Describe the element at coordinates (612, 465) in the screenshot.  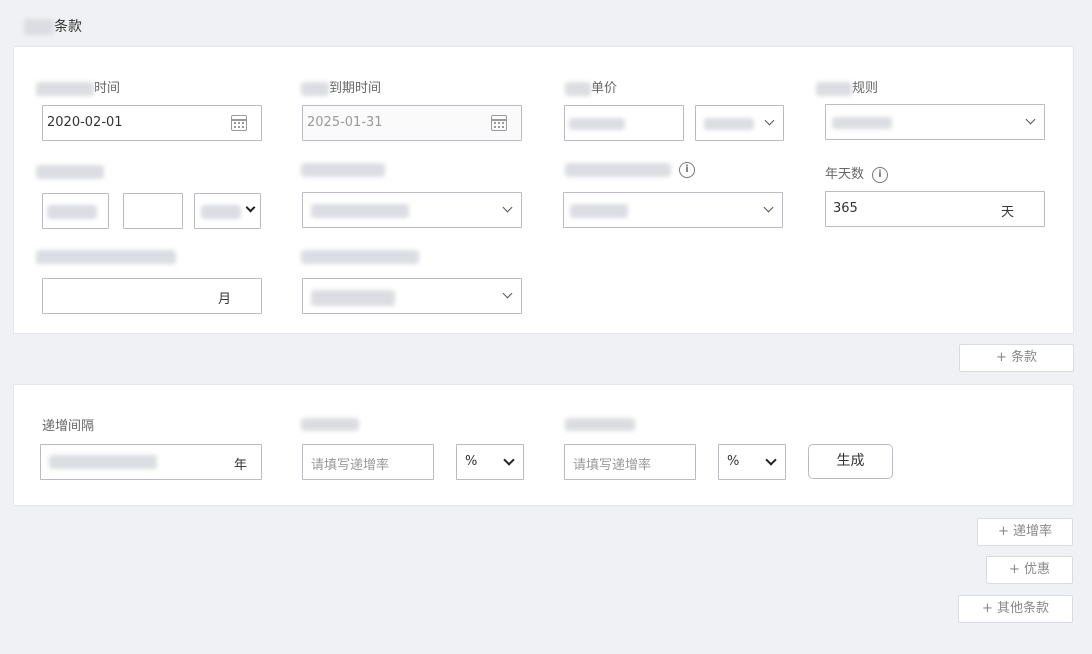
I see `rate2-placeholder: 请填写递增率` at that location.